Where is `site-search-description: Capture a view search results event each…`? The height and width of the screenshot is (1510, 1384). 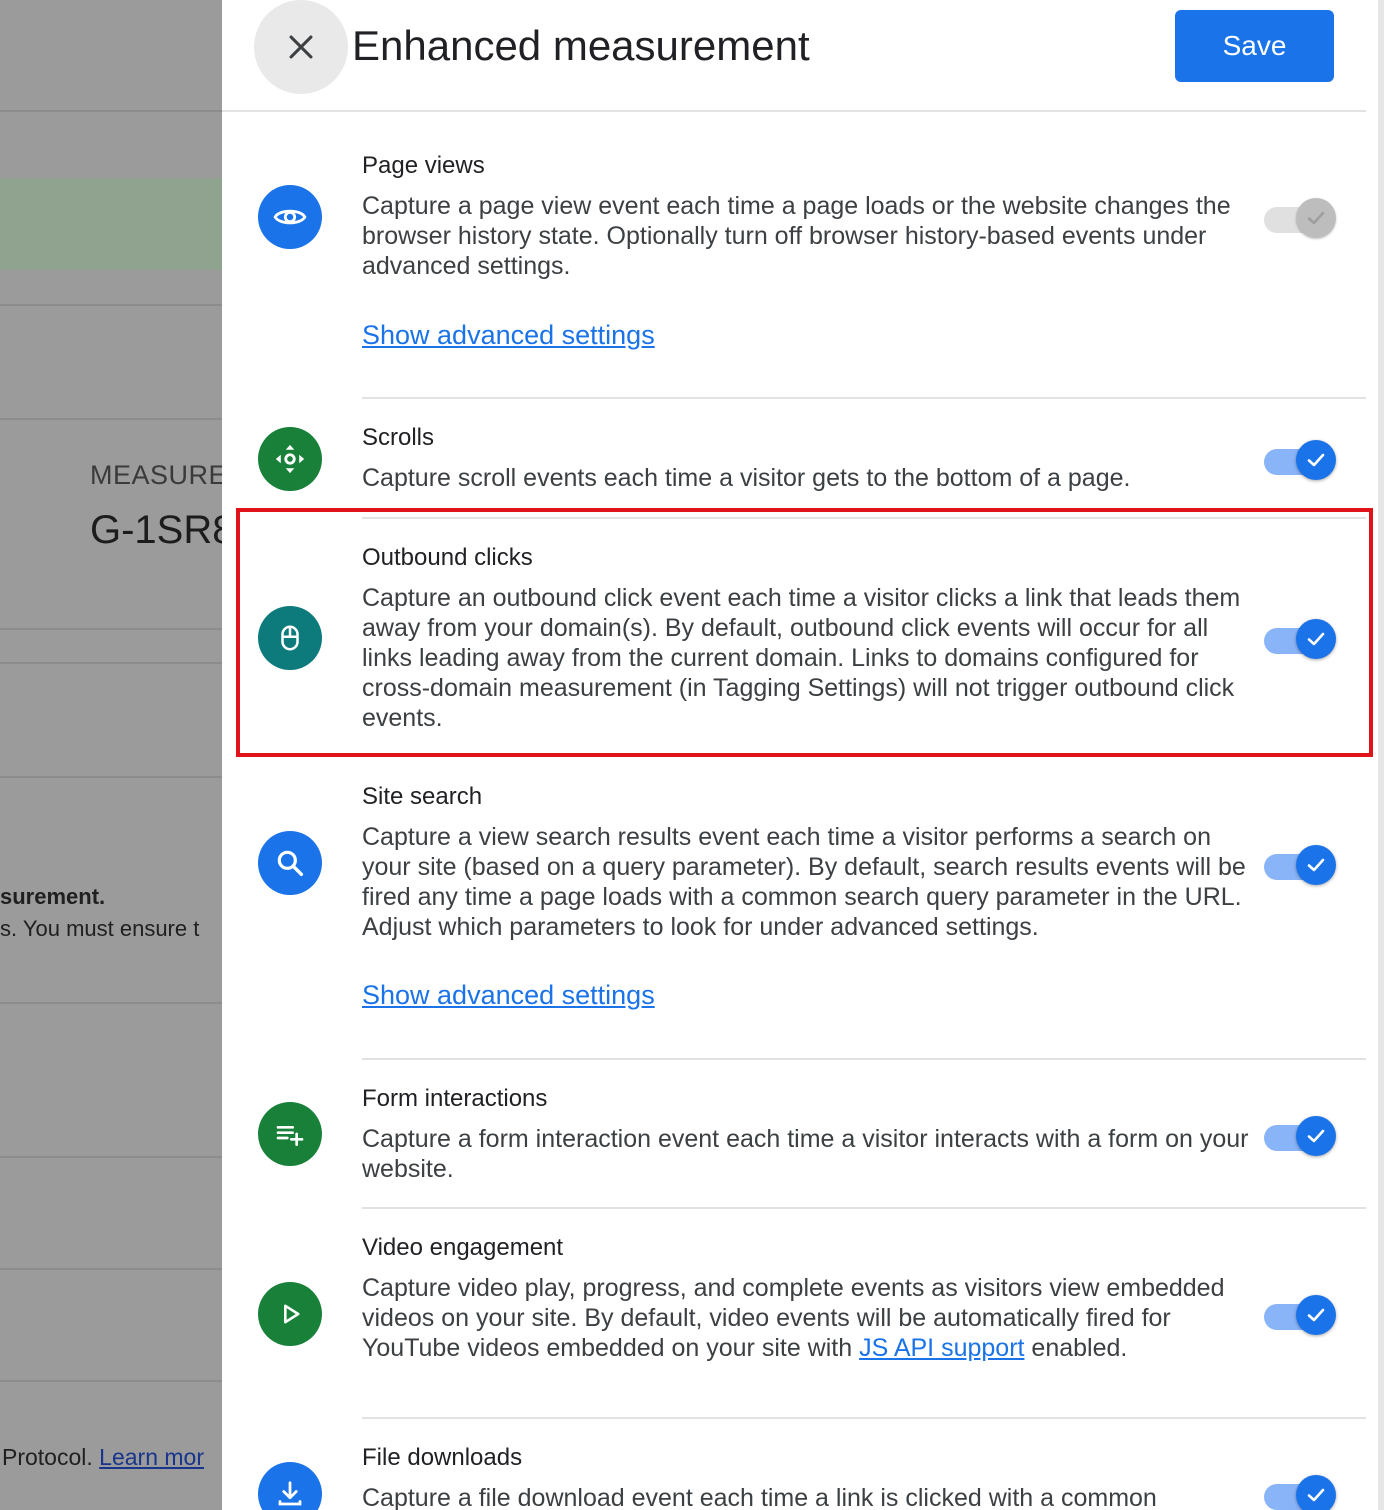
site-search-description: Capture a view search results event each… is located at coordinates (804, 882).